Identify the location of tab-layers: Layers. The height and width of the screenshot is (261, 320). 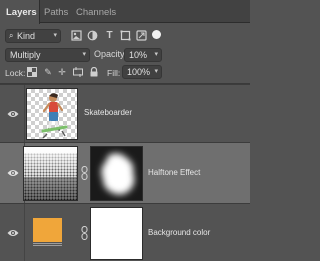
(20, 12).